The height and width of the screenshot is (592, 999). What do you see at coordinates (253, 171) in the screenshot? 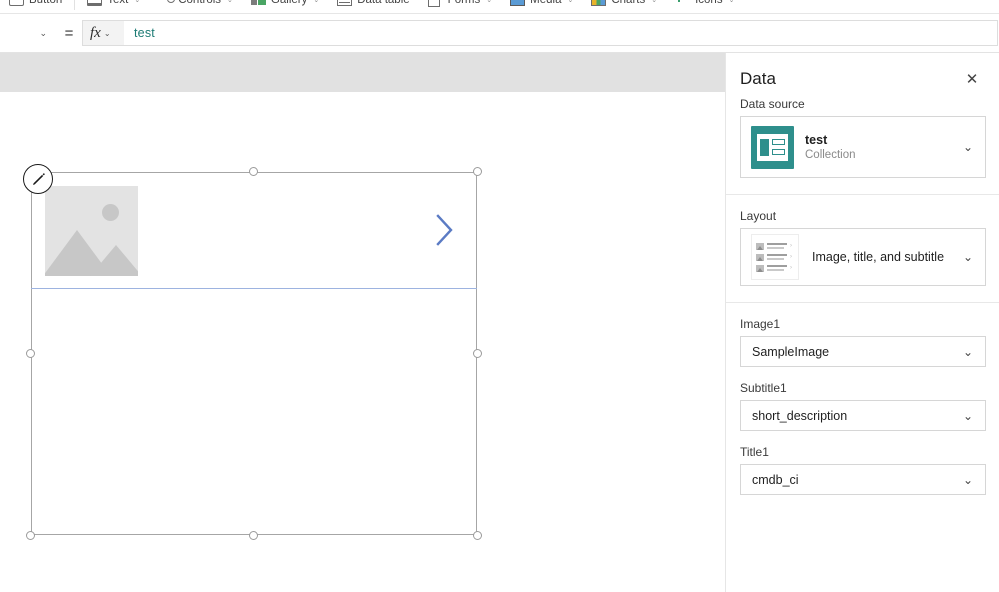
I see `resize-handle-top-center` at bounding box center [253, 171].